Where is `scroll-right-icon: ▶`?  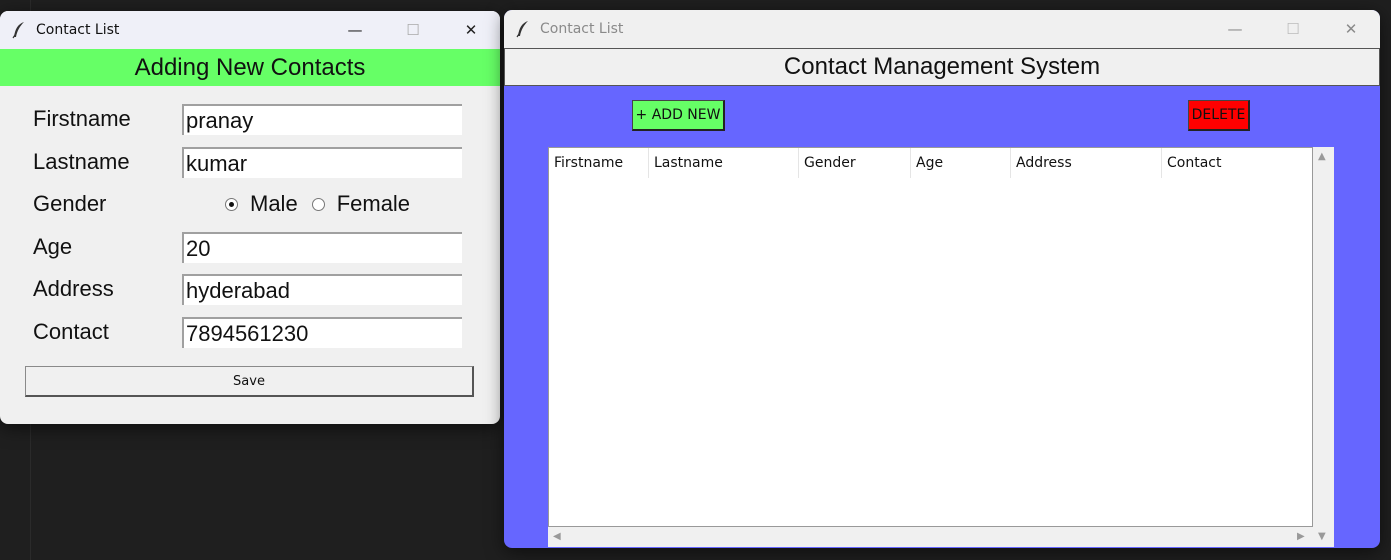
scroll-right-icon: ▶ is located at coordinates (1301, 536).